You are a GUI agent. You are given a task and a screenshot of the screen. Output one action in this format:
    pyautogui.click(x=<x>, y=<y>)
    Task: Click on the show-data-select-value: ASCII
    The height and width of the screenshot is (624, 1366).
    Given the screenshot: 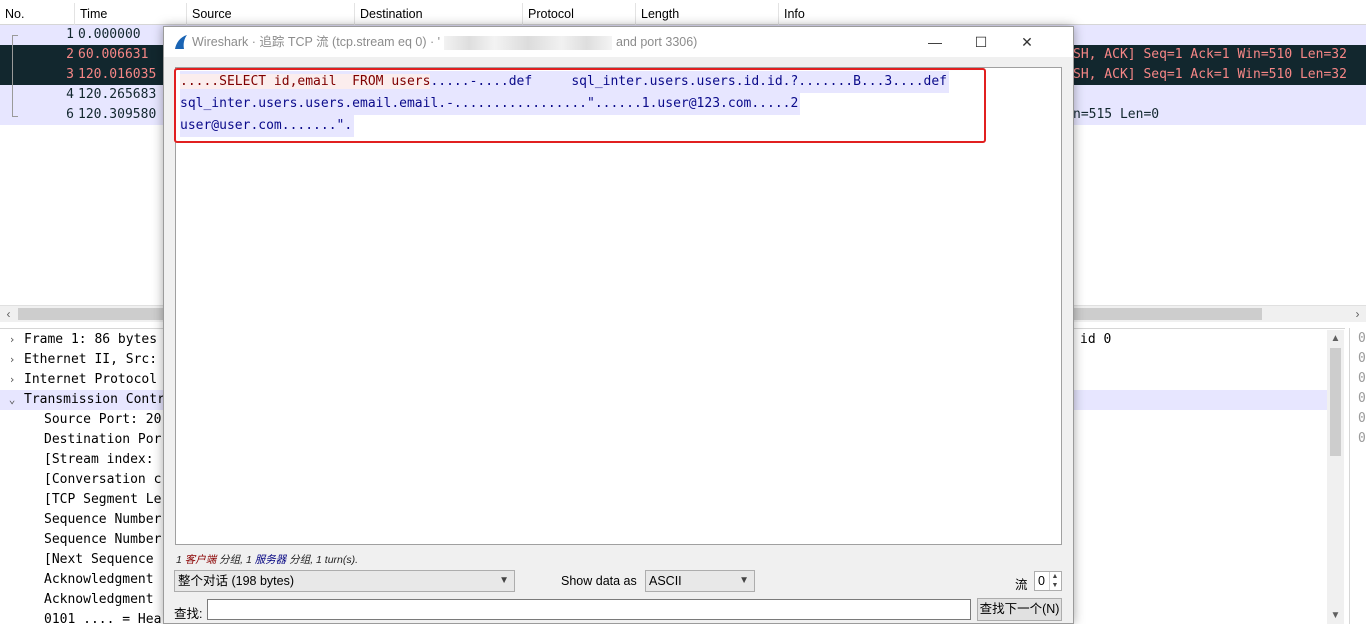 What is the action you would take?
    pyautogui.click(x=665, y=581)
    